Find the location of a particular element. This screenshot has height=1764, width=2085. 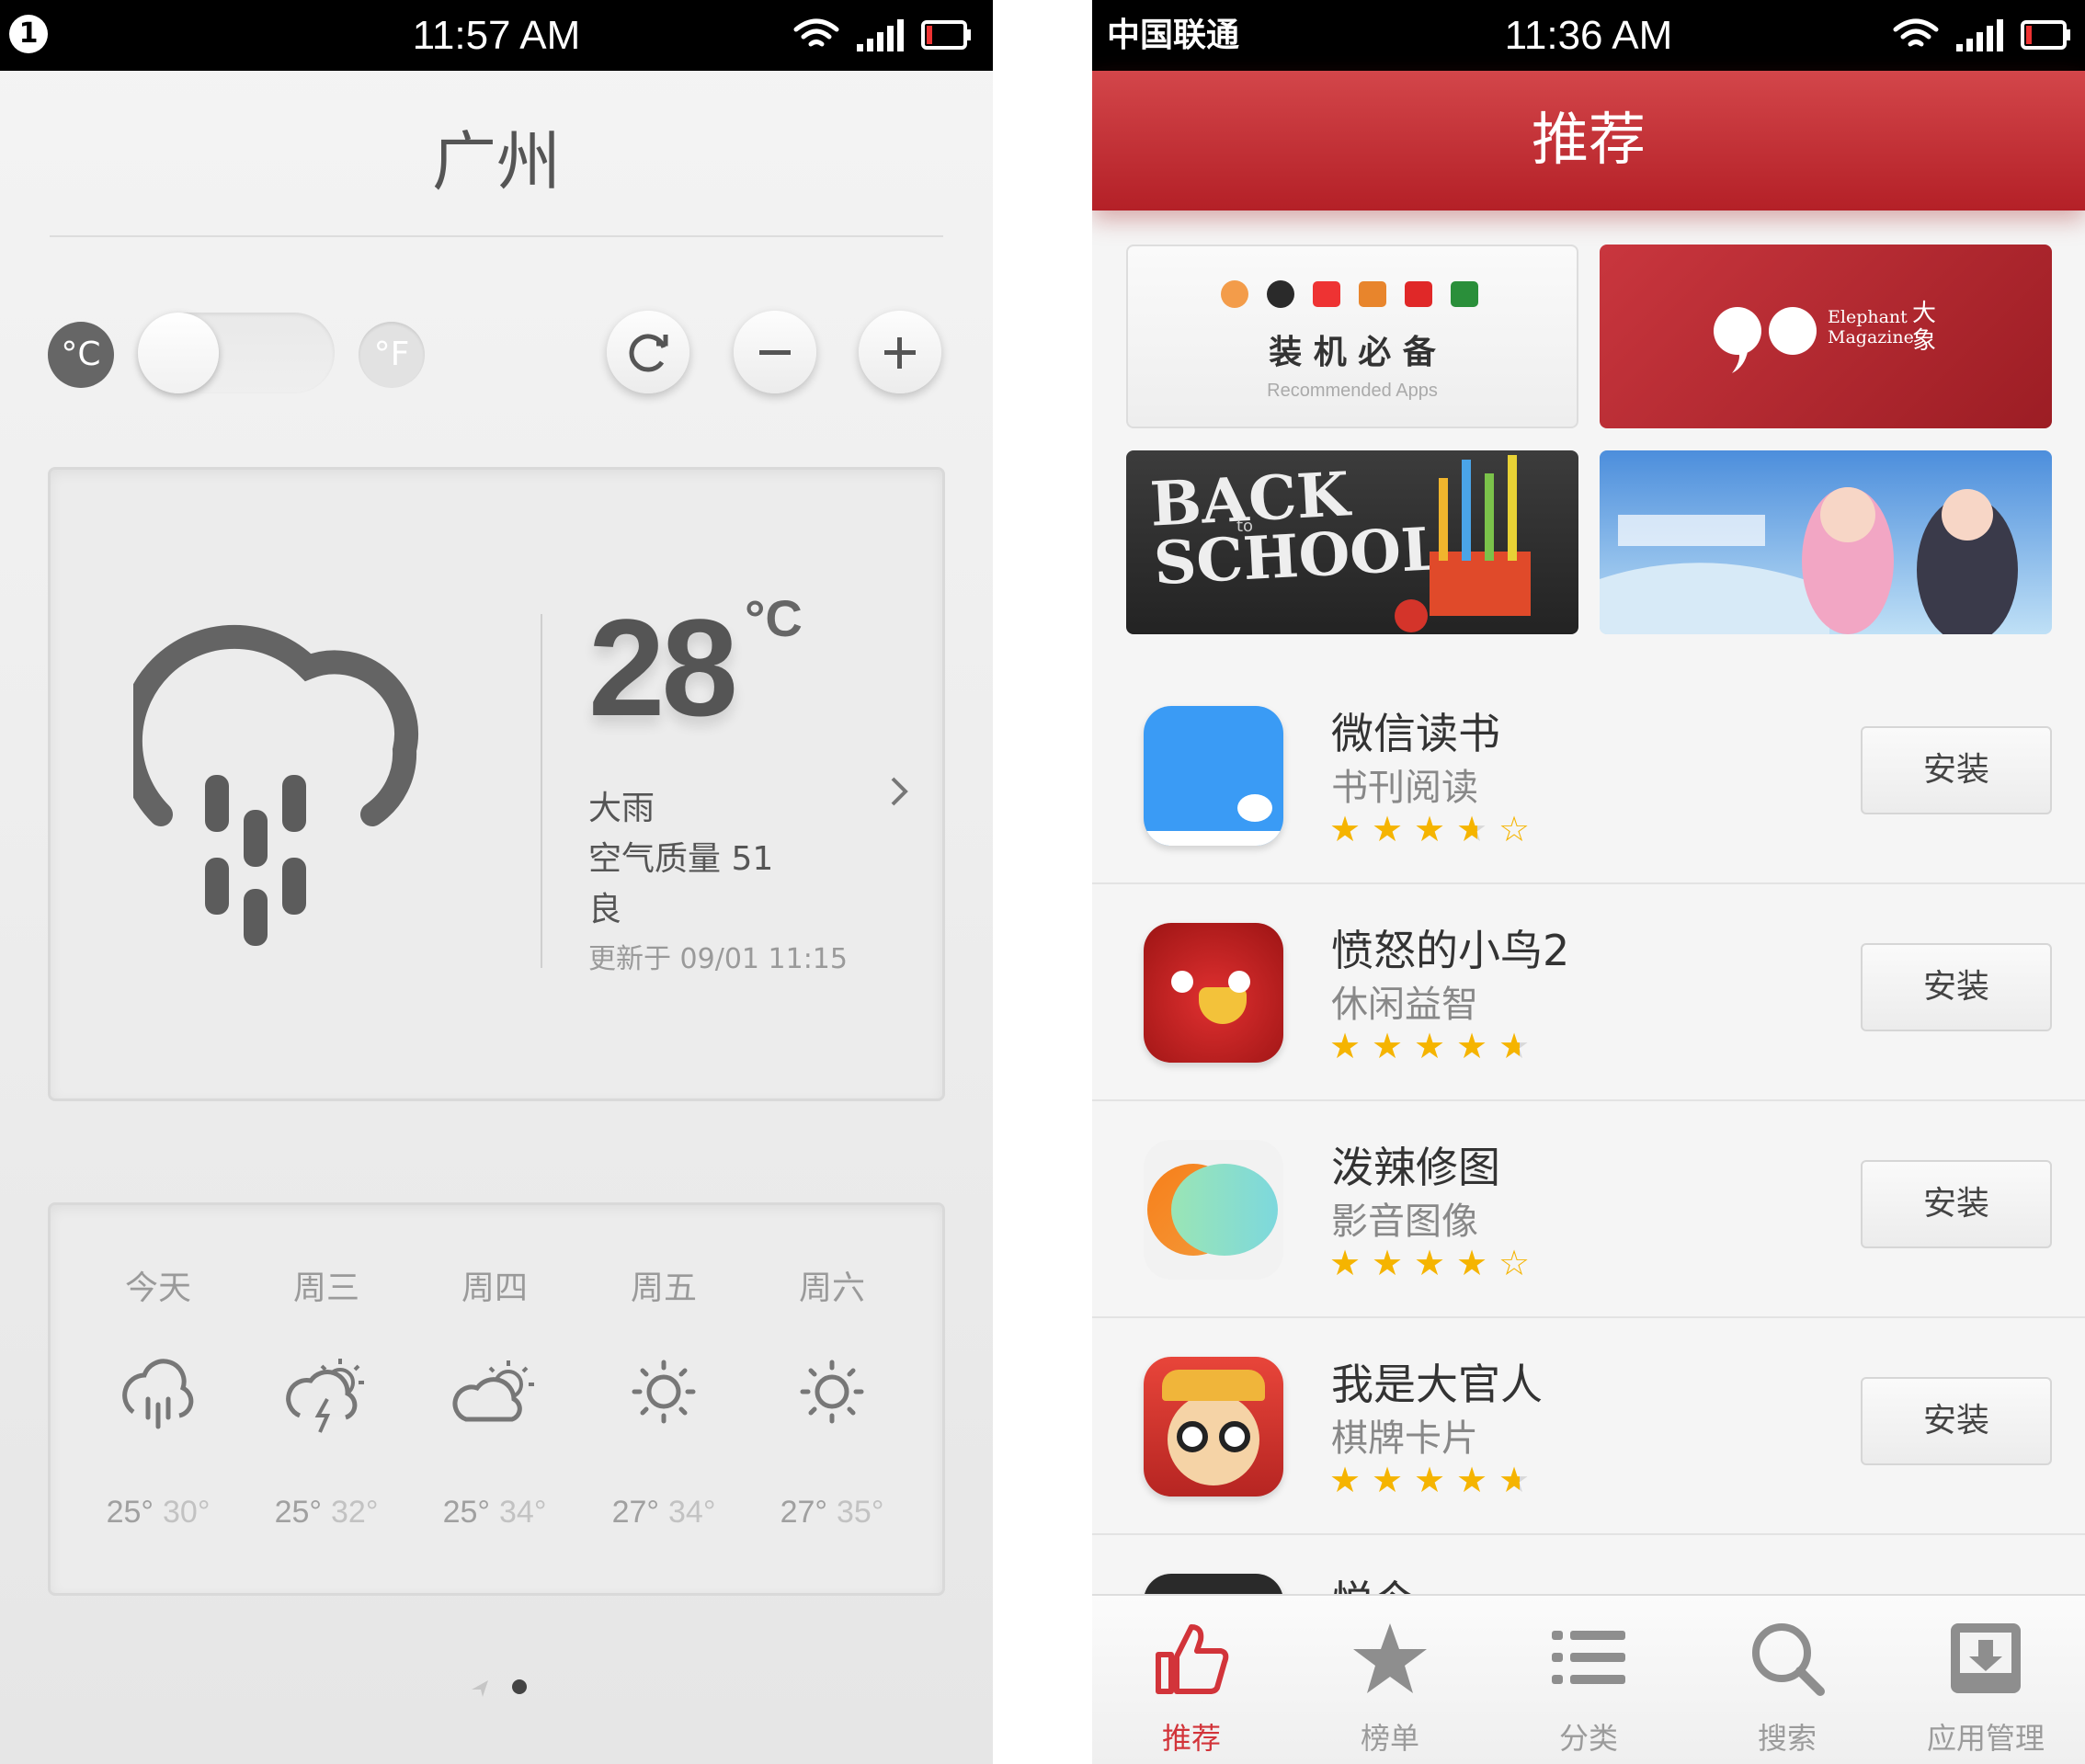

add-city-button is located at coordinates (900, 352).